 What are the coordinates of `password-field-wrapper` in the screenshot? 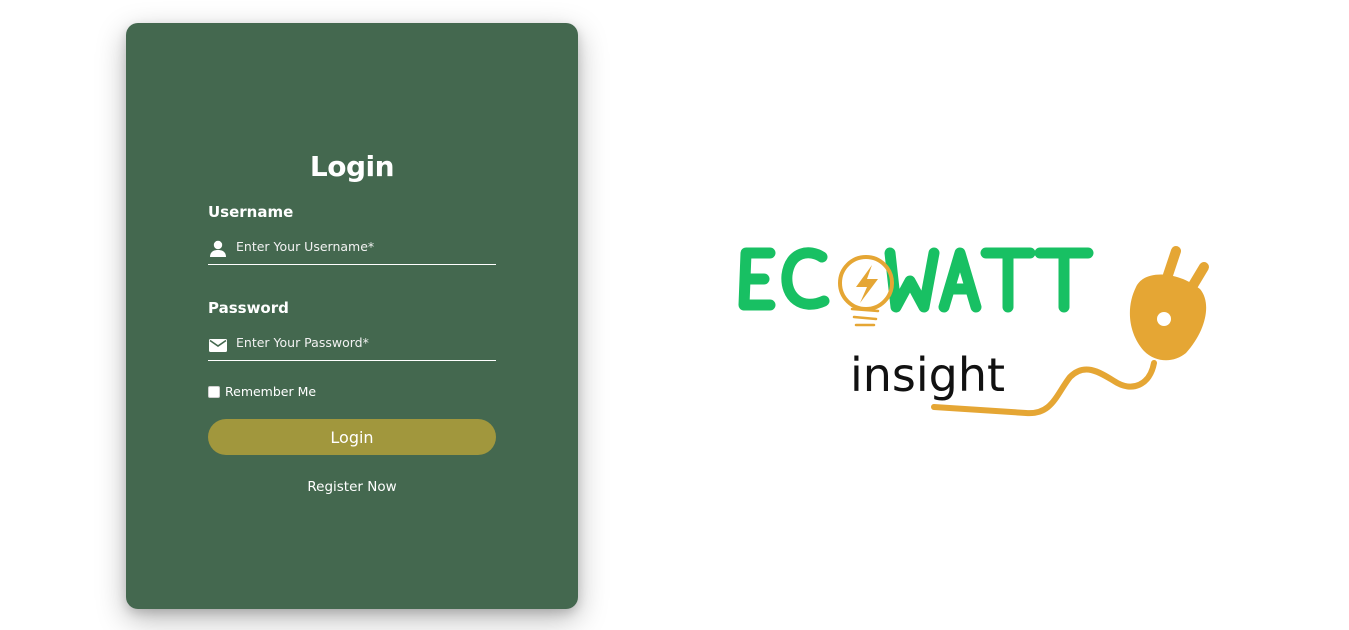 It's located at (352, 345).